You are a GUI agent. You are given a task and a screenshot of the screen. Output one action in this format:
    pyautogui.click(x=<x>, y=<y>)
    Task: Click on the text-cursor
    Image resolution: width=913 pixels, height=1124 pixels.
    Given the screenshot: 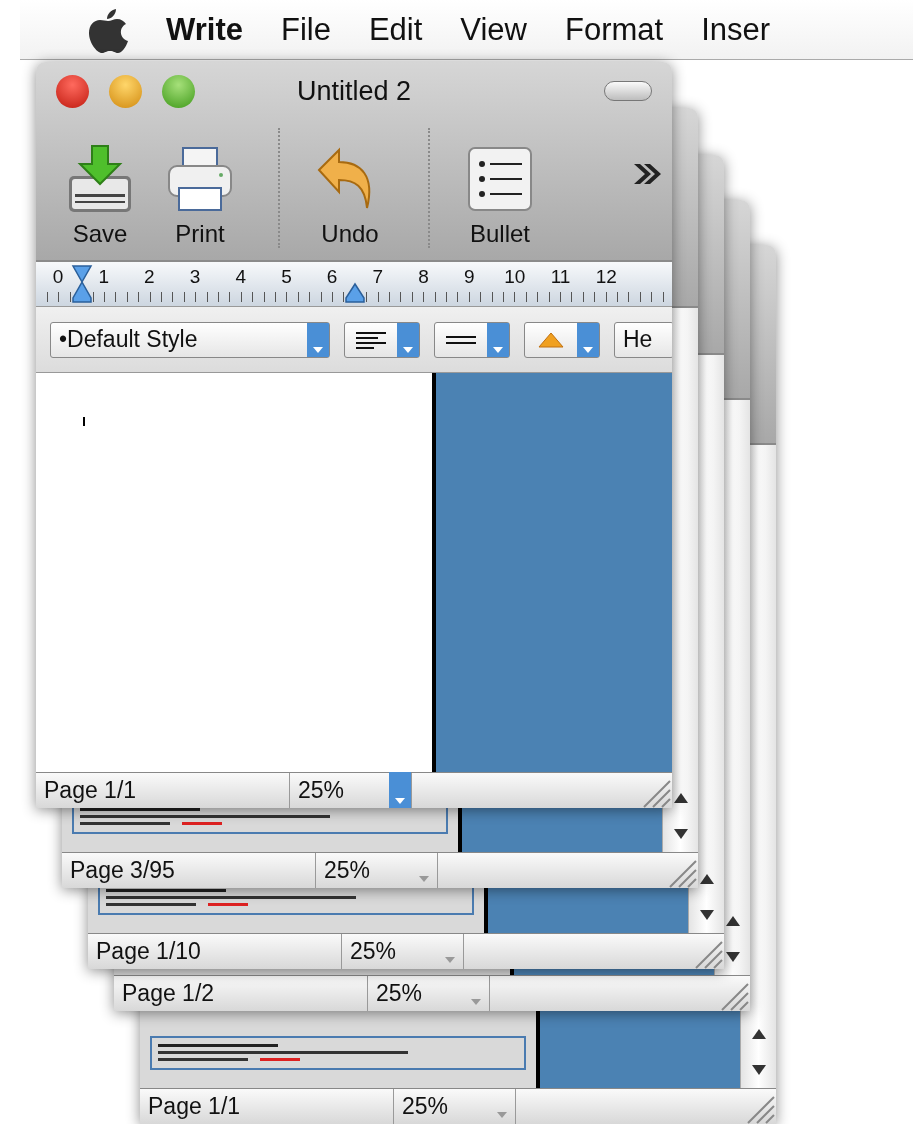 What is the action you would take?
    pyautogui.click(x=84, y=421)
    